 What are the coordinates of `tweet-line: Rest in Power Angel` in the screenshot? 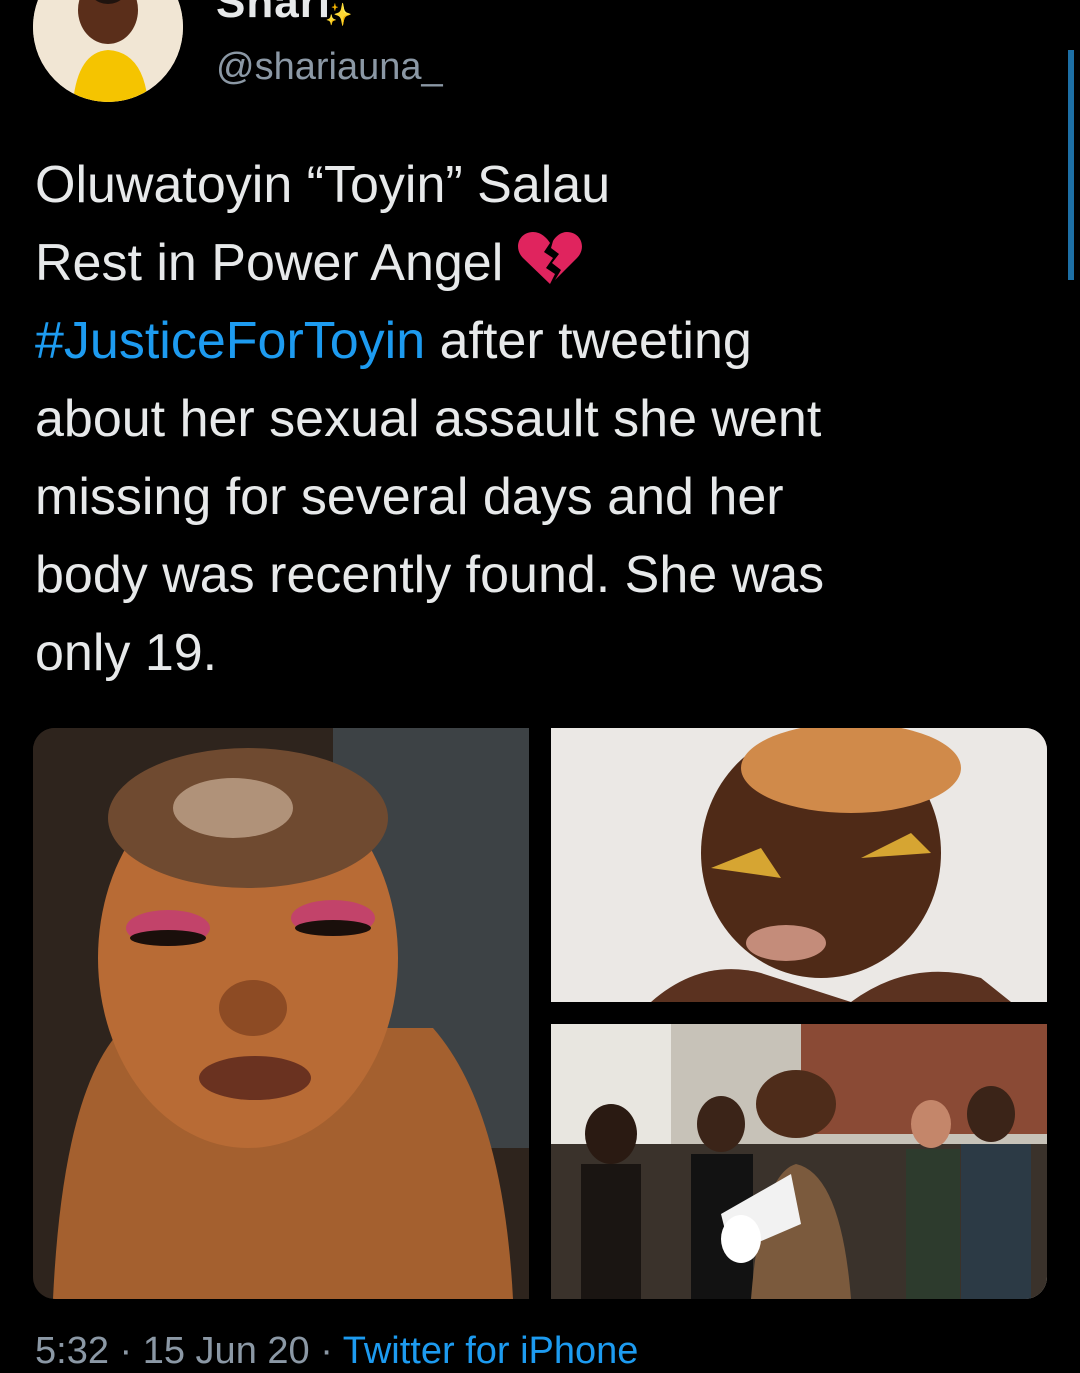 It's located at (540, 263).